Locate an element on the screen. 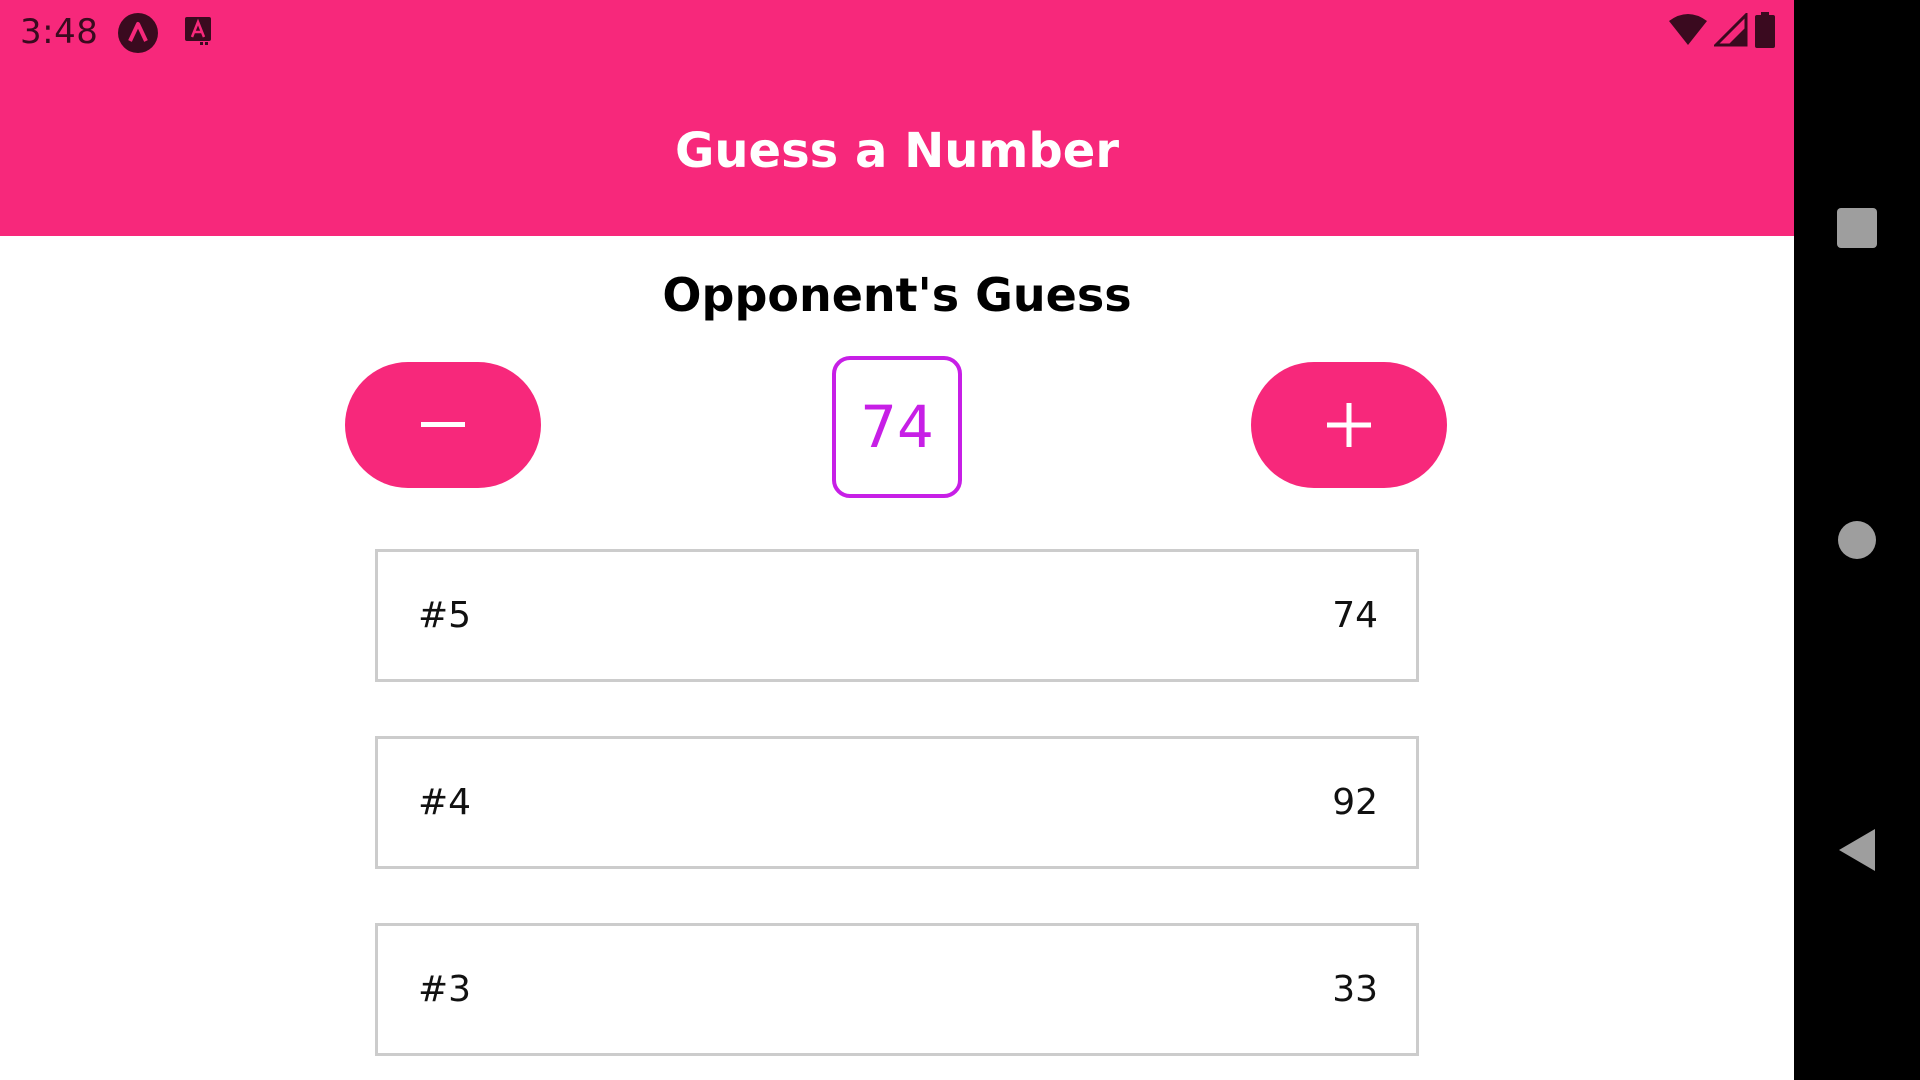  status-icons is located at coordinates (1722, 31).